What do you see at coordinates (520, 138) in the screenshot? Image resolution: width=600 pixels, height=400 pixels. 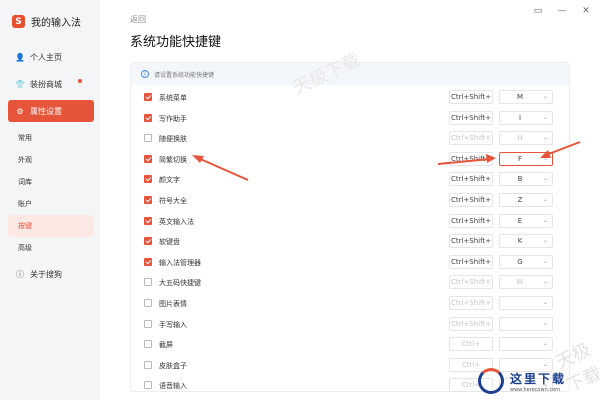 I see `key-value: H` at bounding box center [520, 138].